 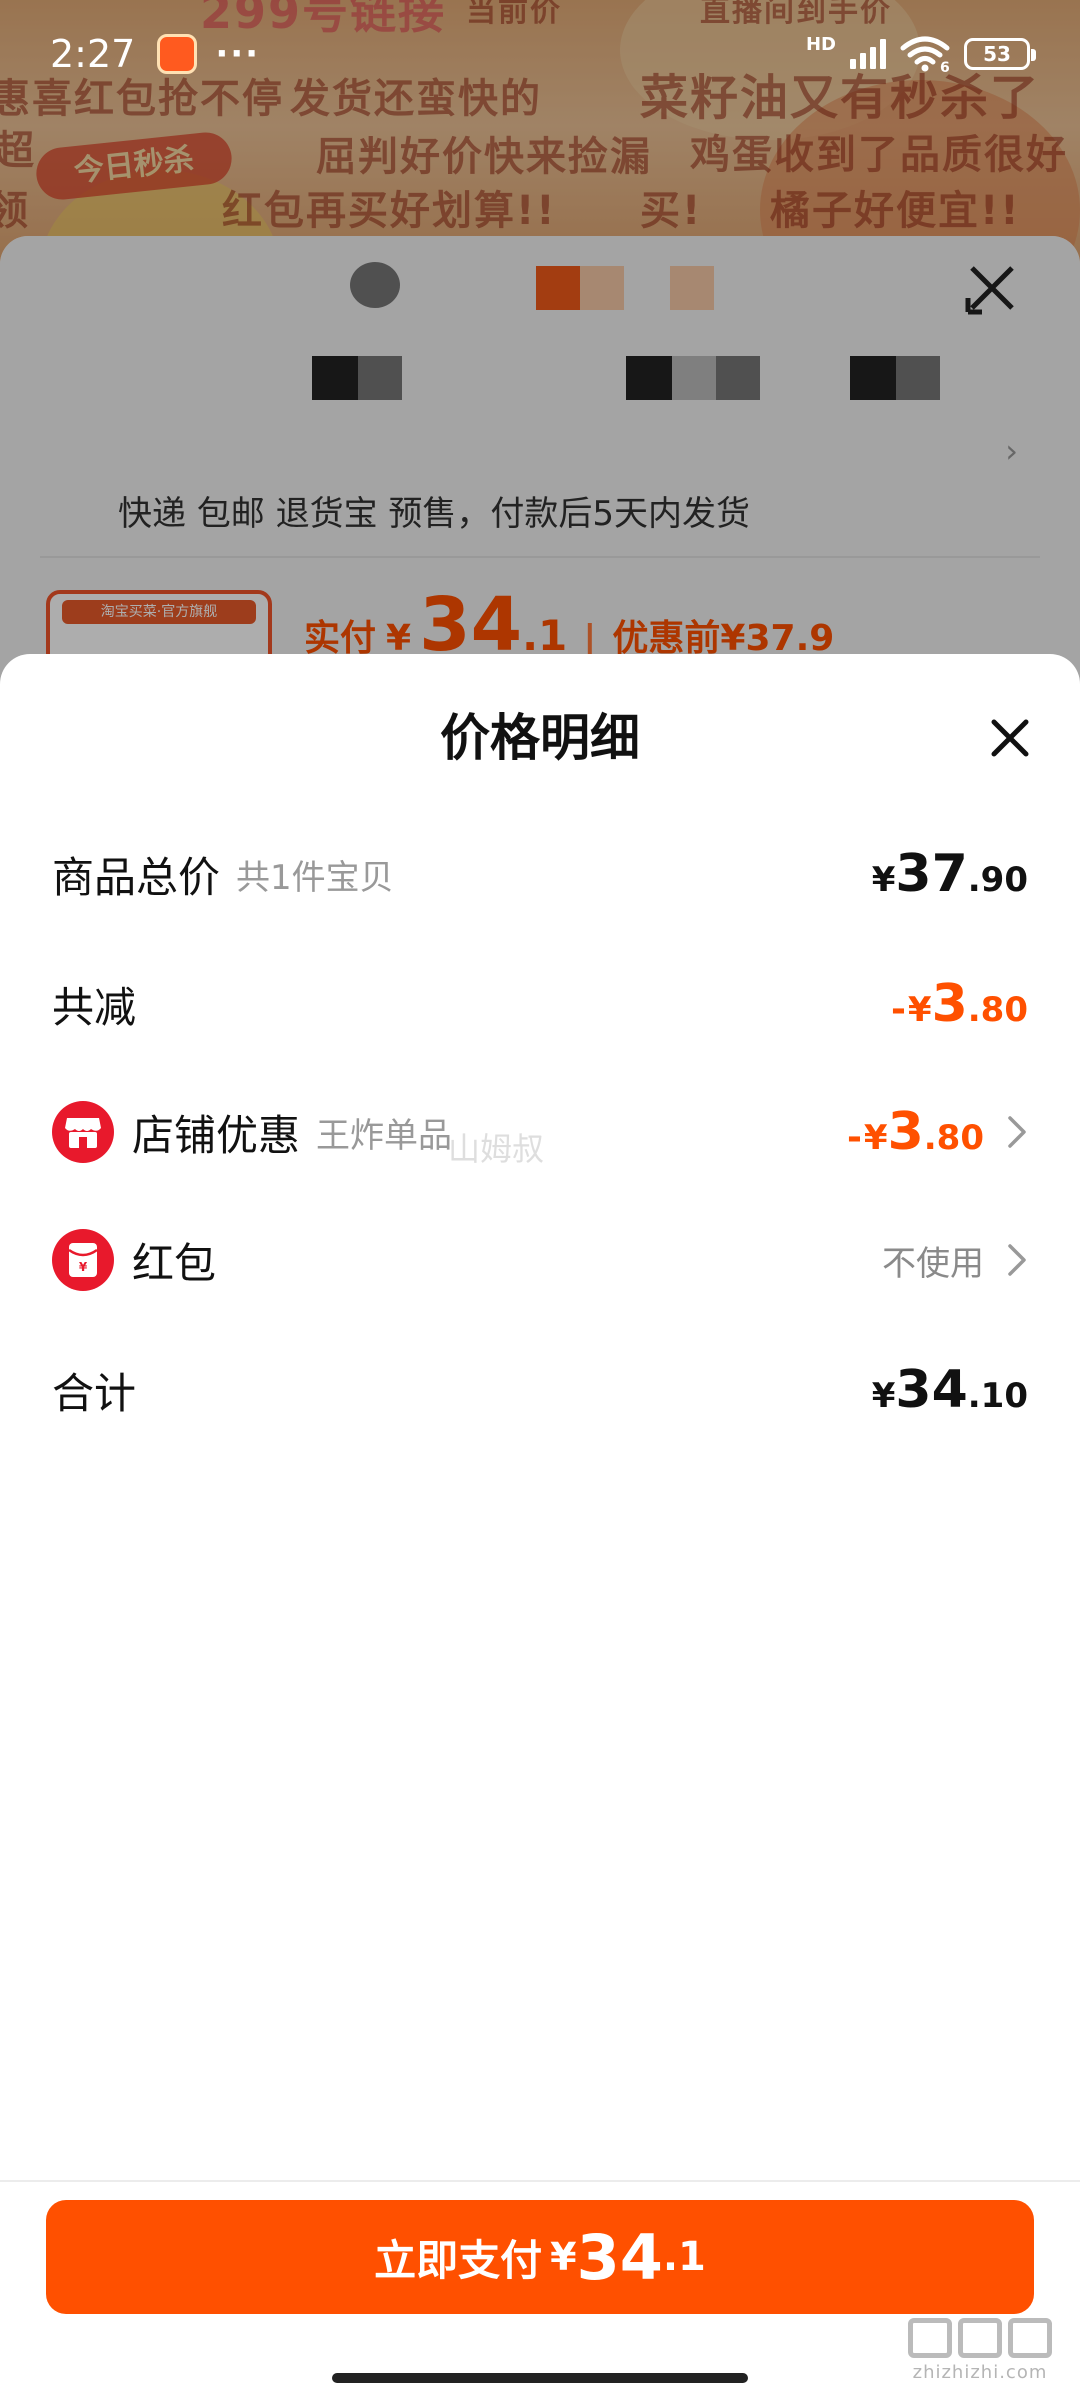 I want to click on pay-button-decimal: .1, so click(x=684, y=2257).